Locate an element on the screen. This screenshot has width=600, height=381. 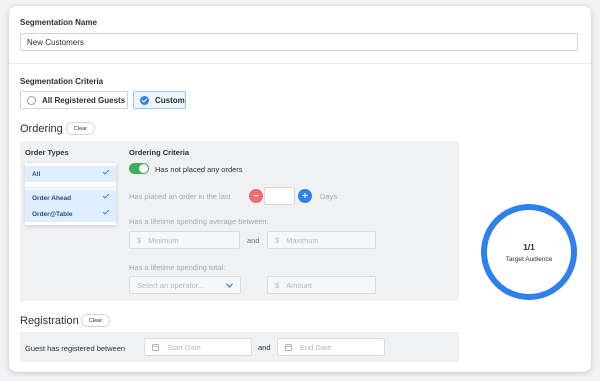
decrement-button: − is located at coordinates (256, 196).